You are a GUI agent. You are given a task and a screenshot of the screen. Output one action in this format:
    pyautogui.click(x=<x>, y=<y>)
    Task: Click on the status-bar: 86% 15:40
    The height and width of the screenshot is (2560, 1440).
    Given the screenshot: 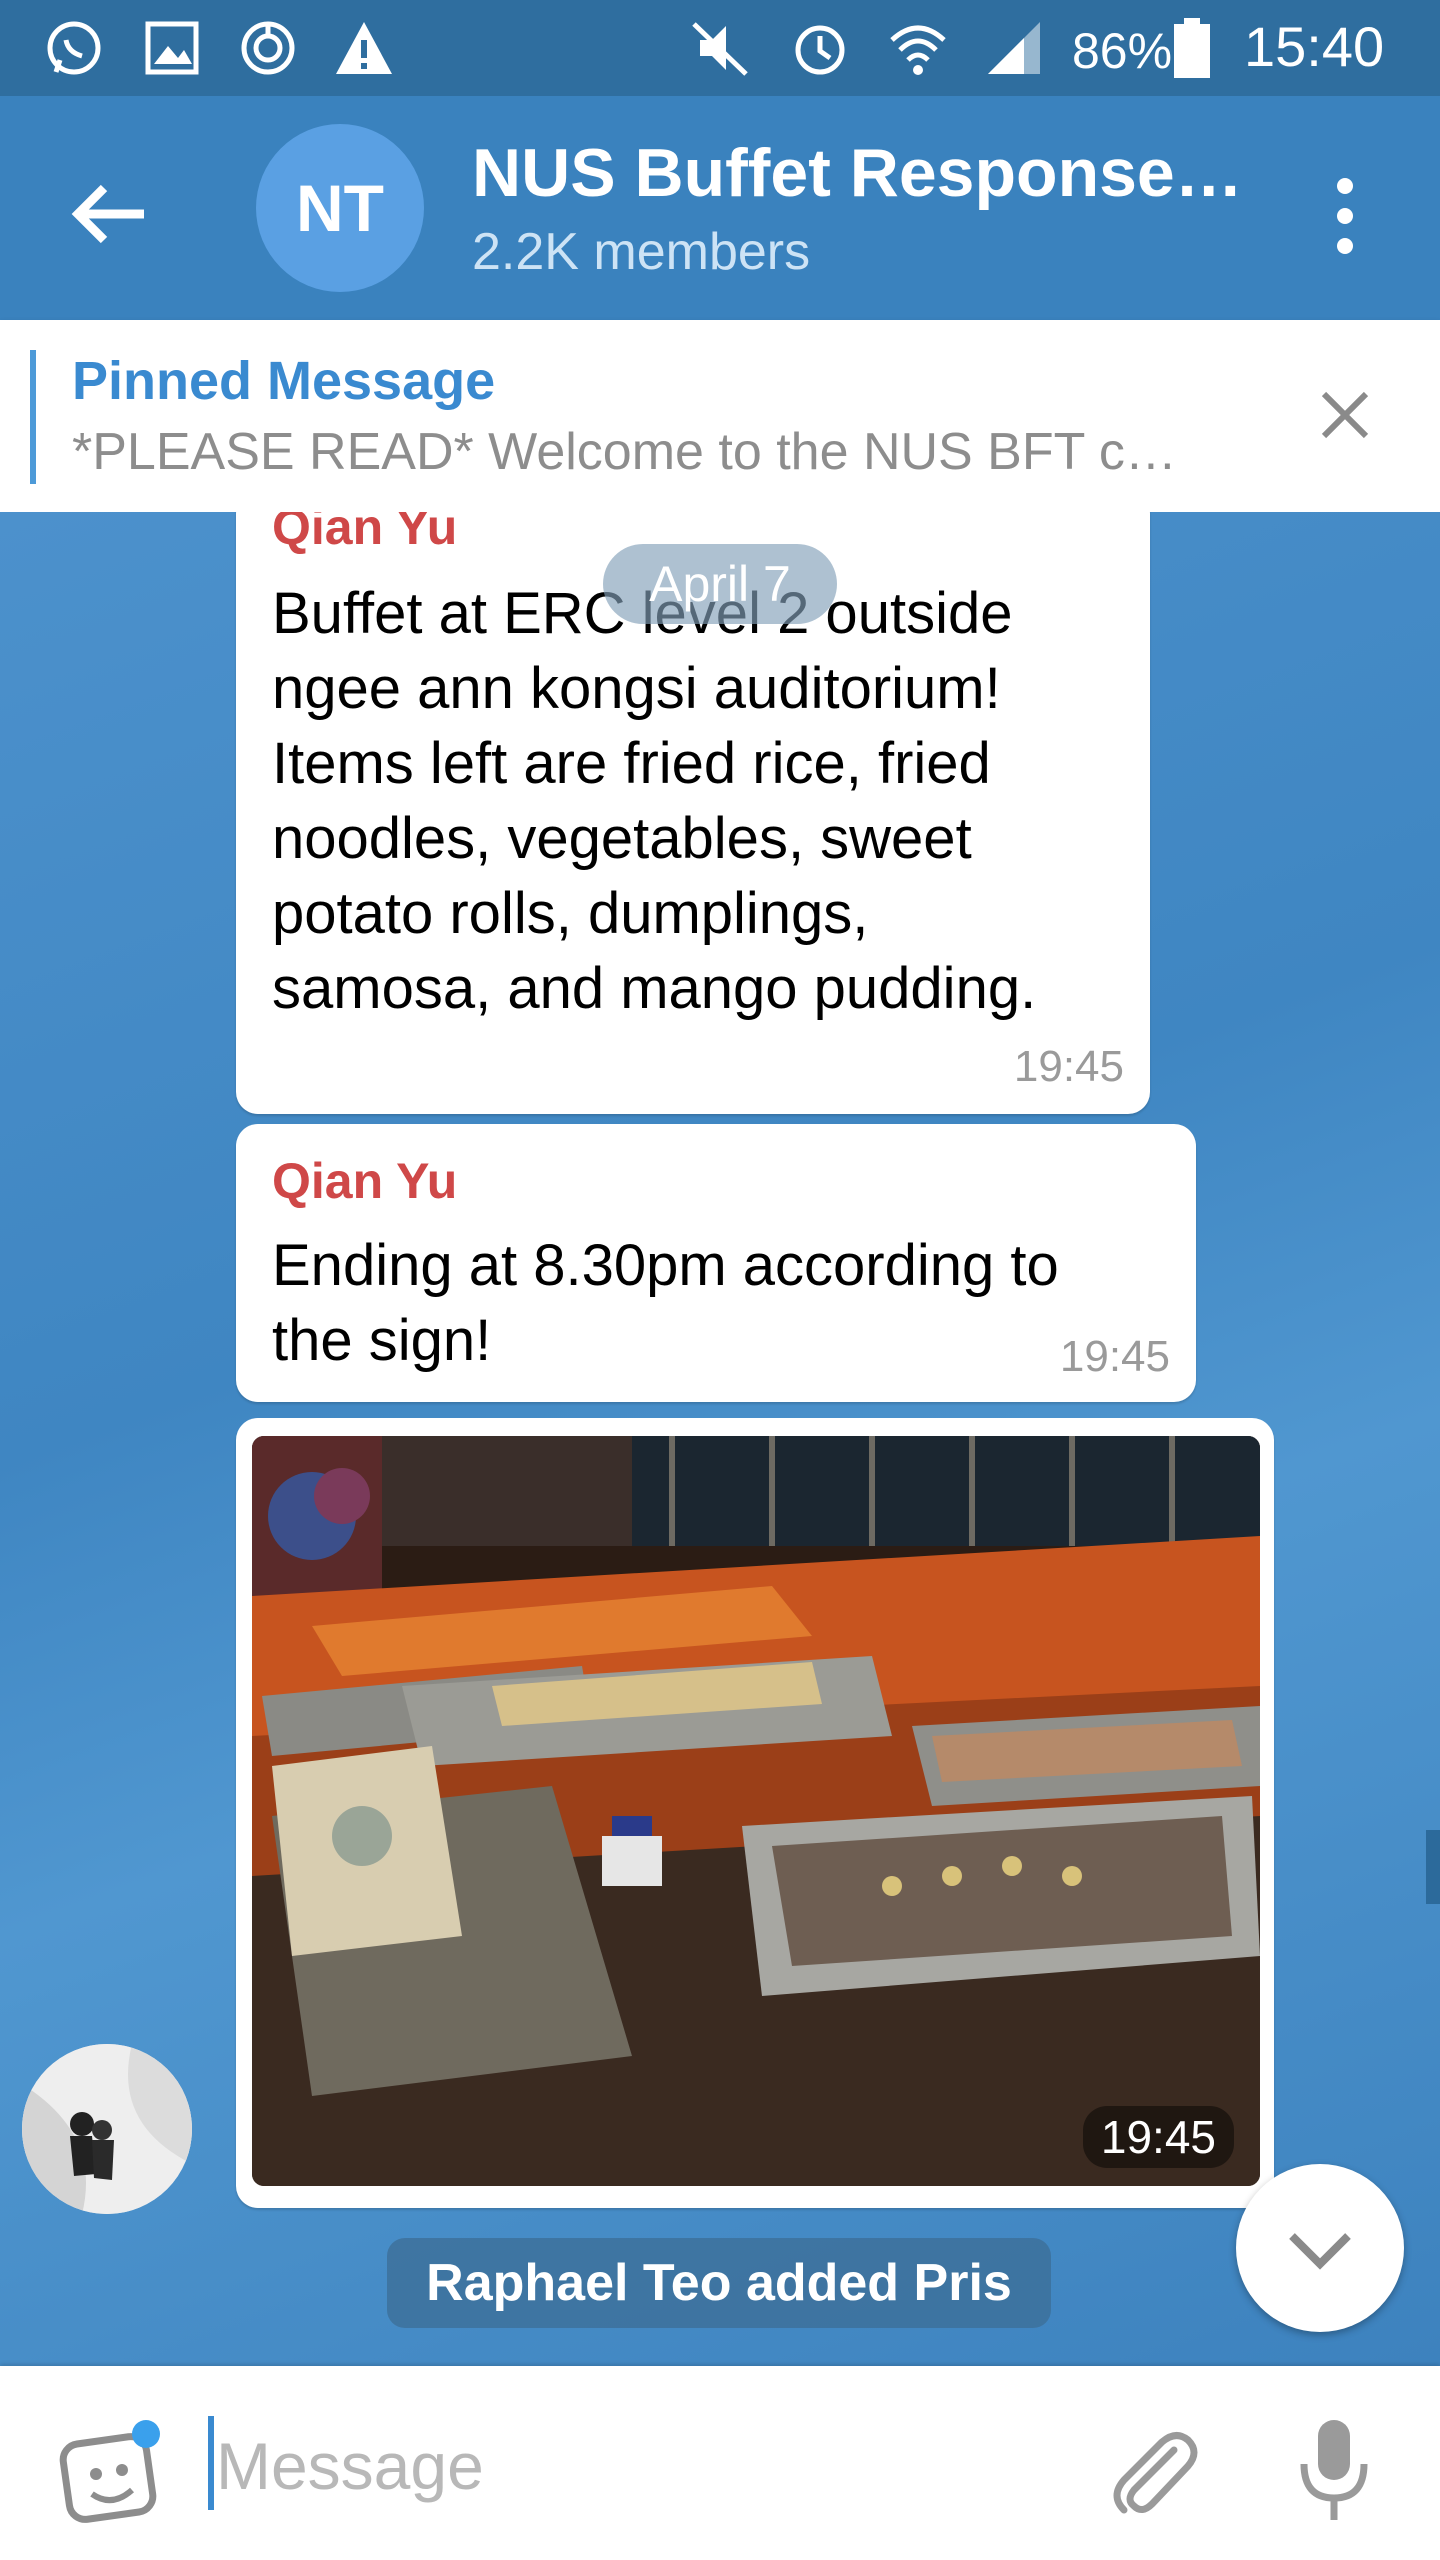 What is the action you would take?
    pyautogui.click(x=720, y=48)
    